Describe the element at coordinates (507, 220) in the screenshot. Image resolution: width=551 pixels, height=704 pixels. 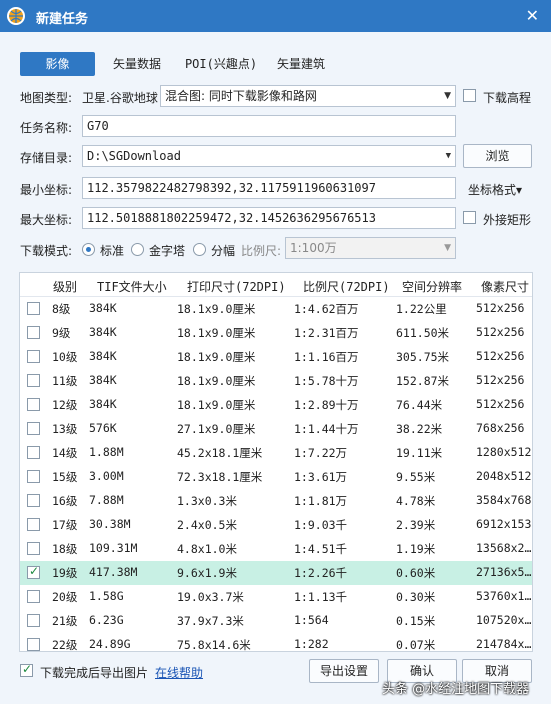
I see `bounding-rect-label: 外接矩形` at that location.